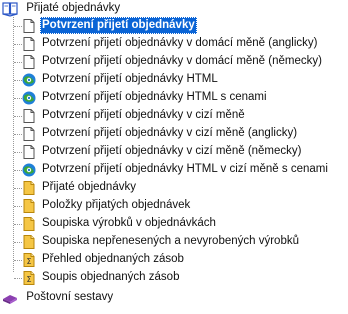 The width and height of the screenshot is (348, 314). I want to click on tree-item-label: Přehled objednaných zásob, so click(113, 259).